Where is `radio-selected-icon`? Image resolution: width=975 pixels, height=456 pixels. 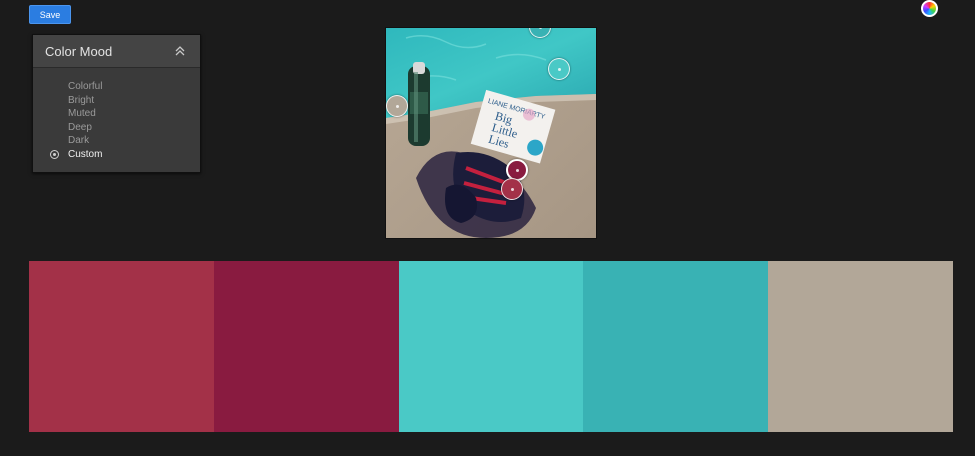
radio-selected-icon is located at coordinates (54, 154).